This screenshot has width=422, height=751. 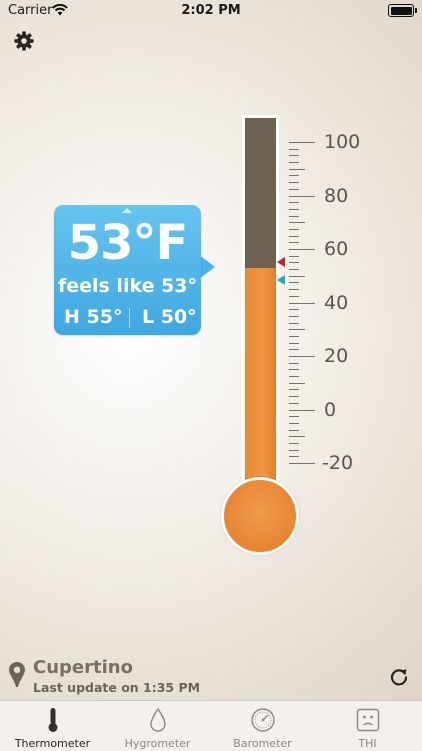 I want to click on tab-hygrometer: Hygrometer, so click(x=157, y=726).